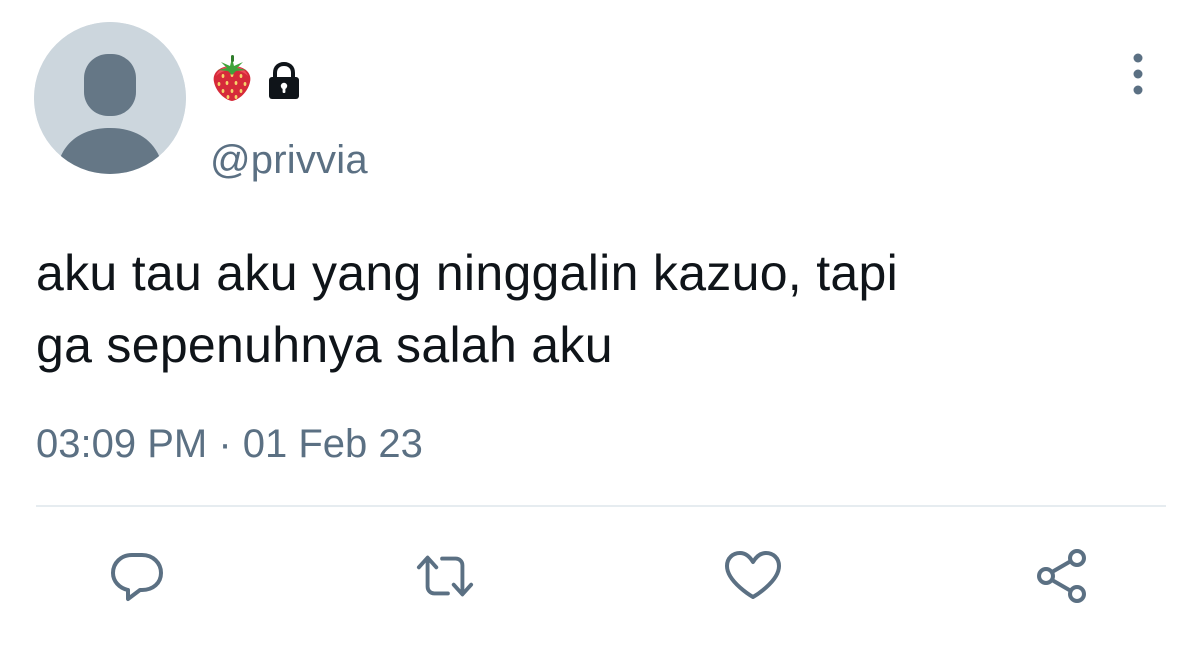  I want to click on reply-button, so click(137, 576).